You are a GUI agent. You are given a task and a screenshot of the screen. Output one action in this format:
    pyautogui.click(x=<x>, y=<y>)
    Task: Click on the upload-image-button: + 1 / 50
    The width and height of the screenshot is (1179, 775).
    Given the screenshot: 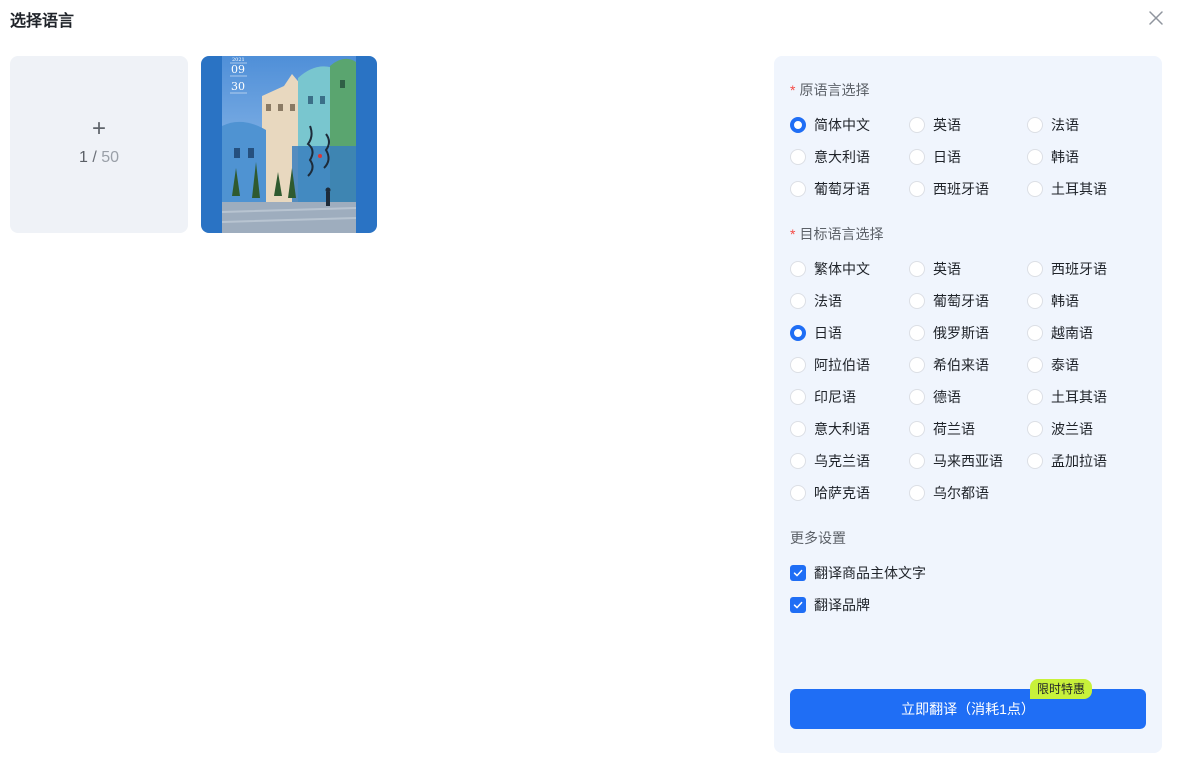 What is the action you would take?
    pyautogui.click(x=99, y=144)
    